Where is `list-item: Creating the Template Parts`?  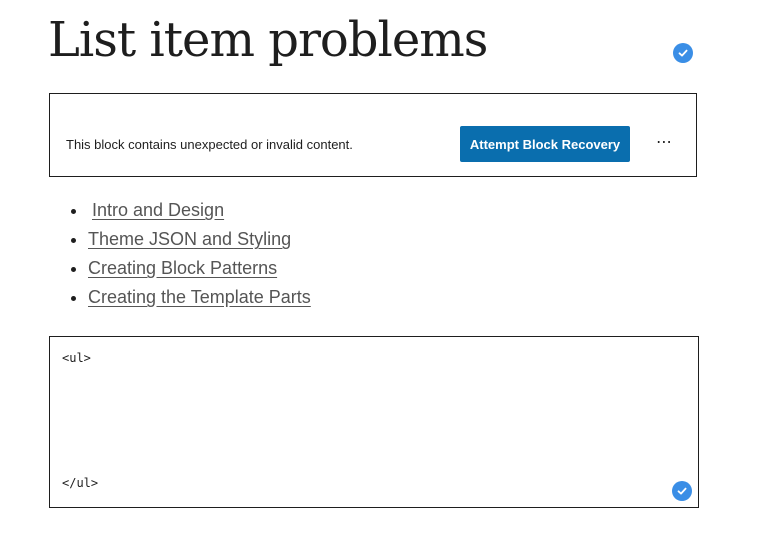
list-item: Creating the Template Parts is located at coordinates (199, 297).